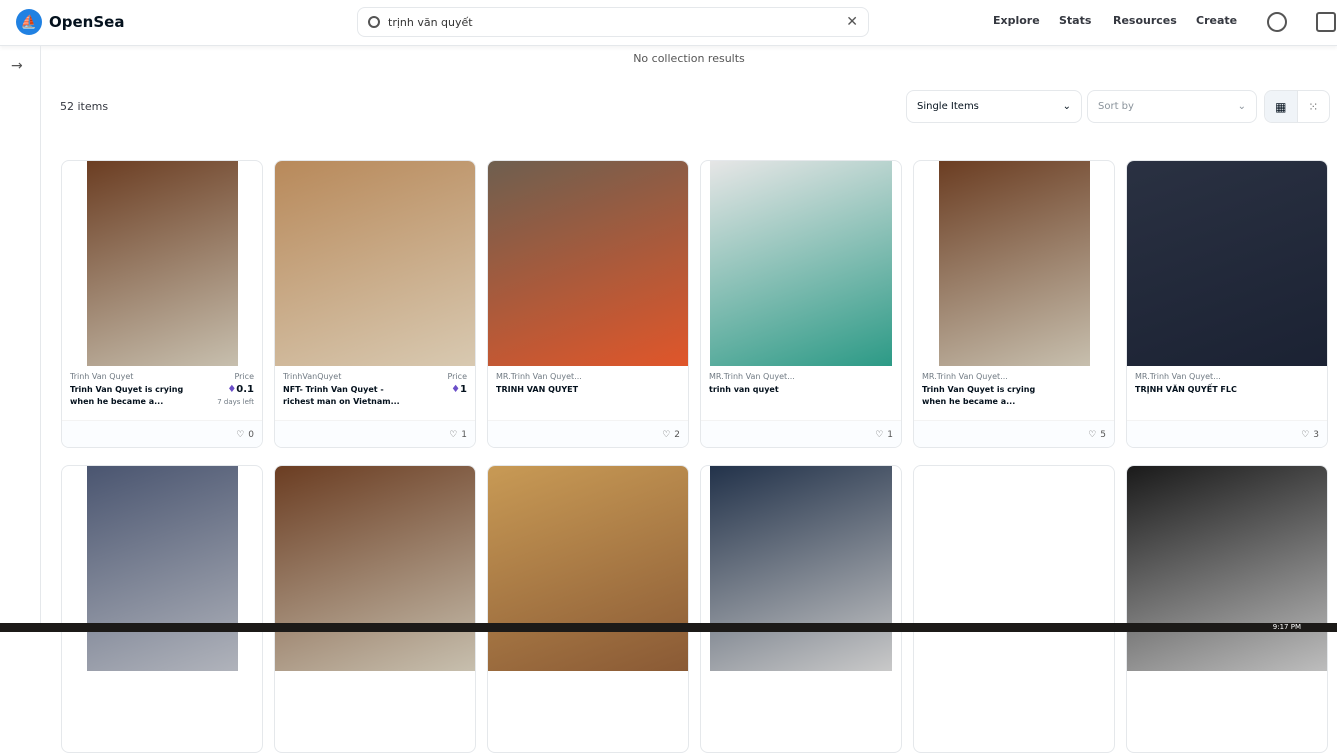 This screenshot has width=1337, height=753. I want to click on clear-search-icon: ✕, so click(852, 22).